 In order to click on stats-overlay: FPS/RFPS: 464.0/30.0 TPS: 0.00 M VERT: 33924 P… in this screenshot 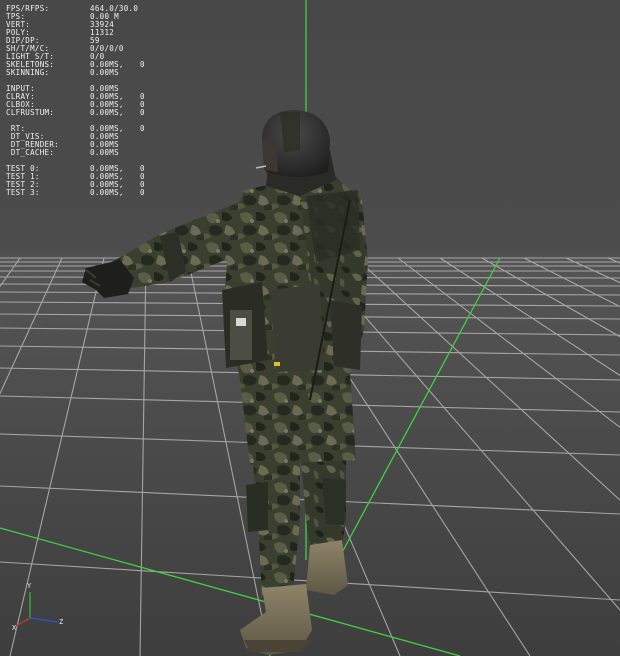, I will do `click(83, 101)`.